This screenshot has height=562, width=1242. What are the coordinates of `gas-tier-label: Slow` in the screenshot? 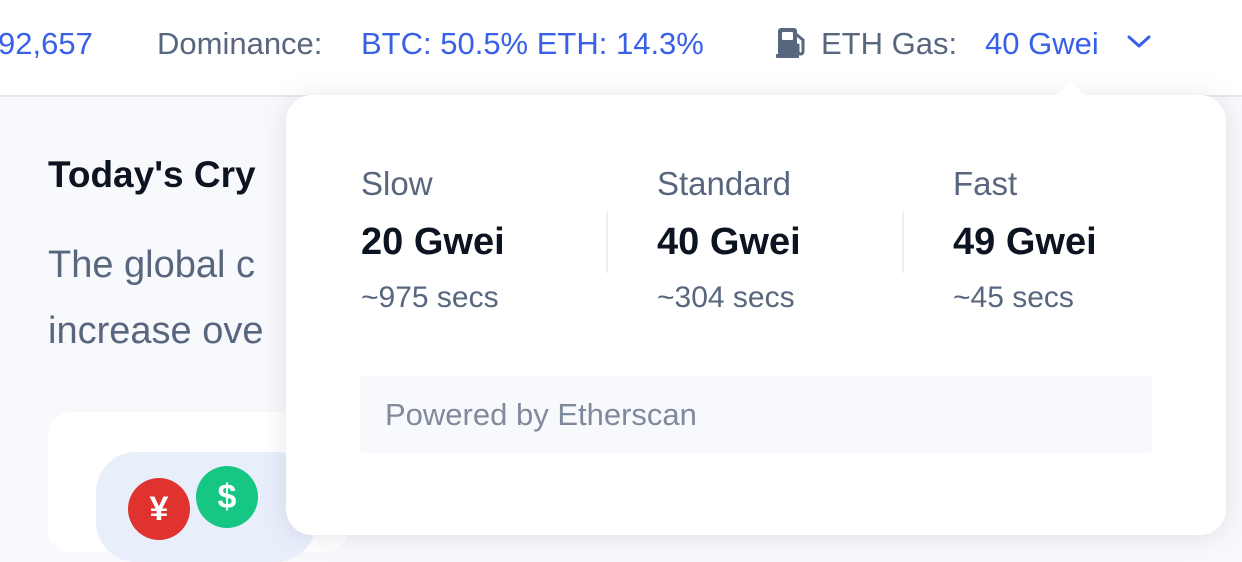 It's located at (397, 183).